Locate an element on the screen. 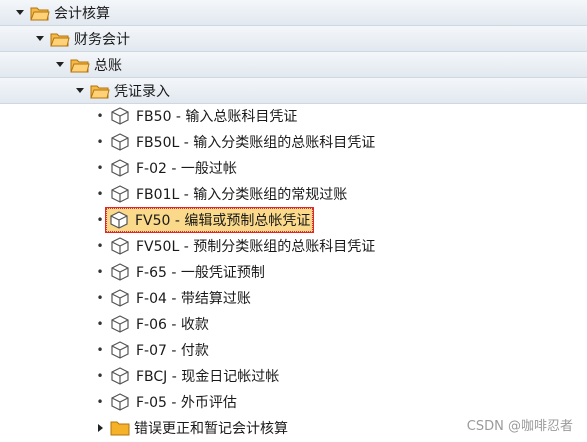  tree-item-transaction: • F-07 - 付款 is located at coordinates (293, 350).